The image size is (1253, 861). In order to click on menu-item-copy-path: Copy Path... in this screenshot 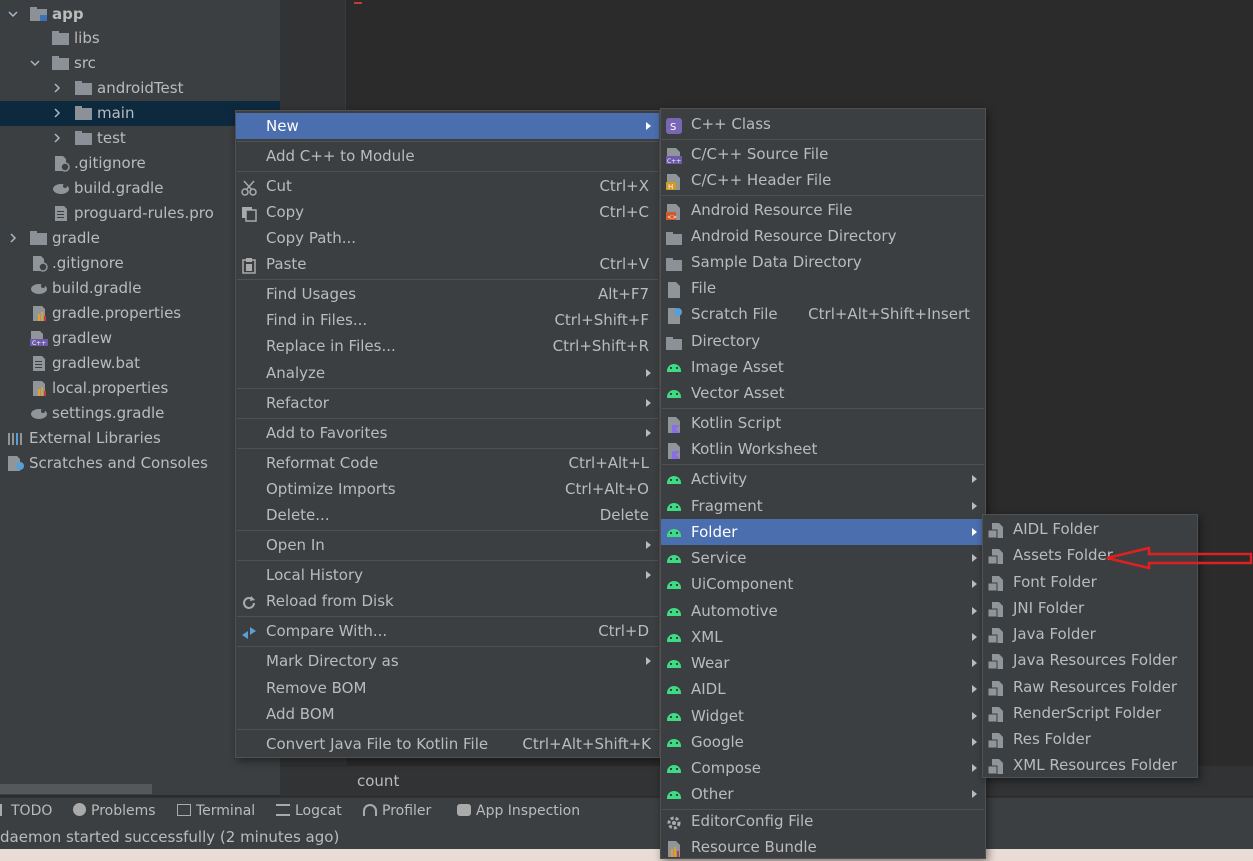, I will do `click(447, 238)`.